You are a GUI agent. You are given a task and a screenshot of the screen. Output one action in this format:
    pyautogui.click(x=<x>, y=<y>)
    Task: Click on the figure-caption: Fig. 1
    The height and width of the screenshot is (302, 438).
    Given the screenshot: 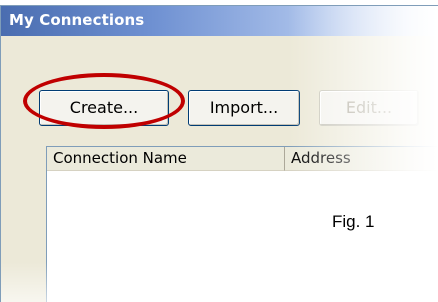 What is the action you would take?
    pyautogui.click(x=353, y=221)
    